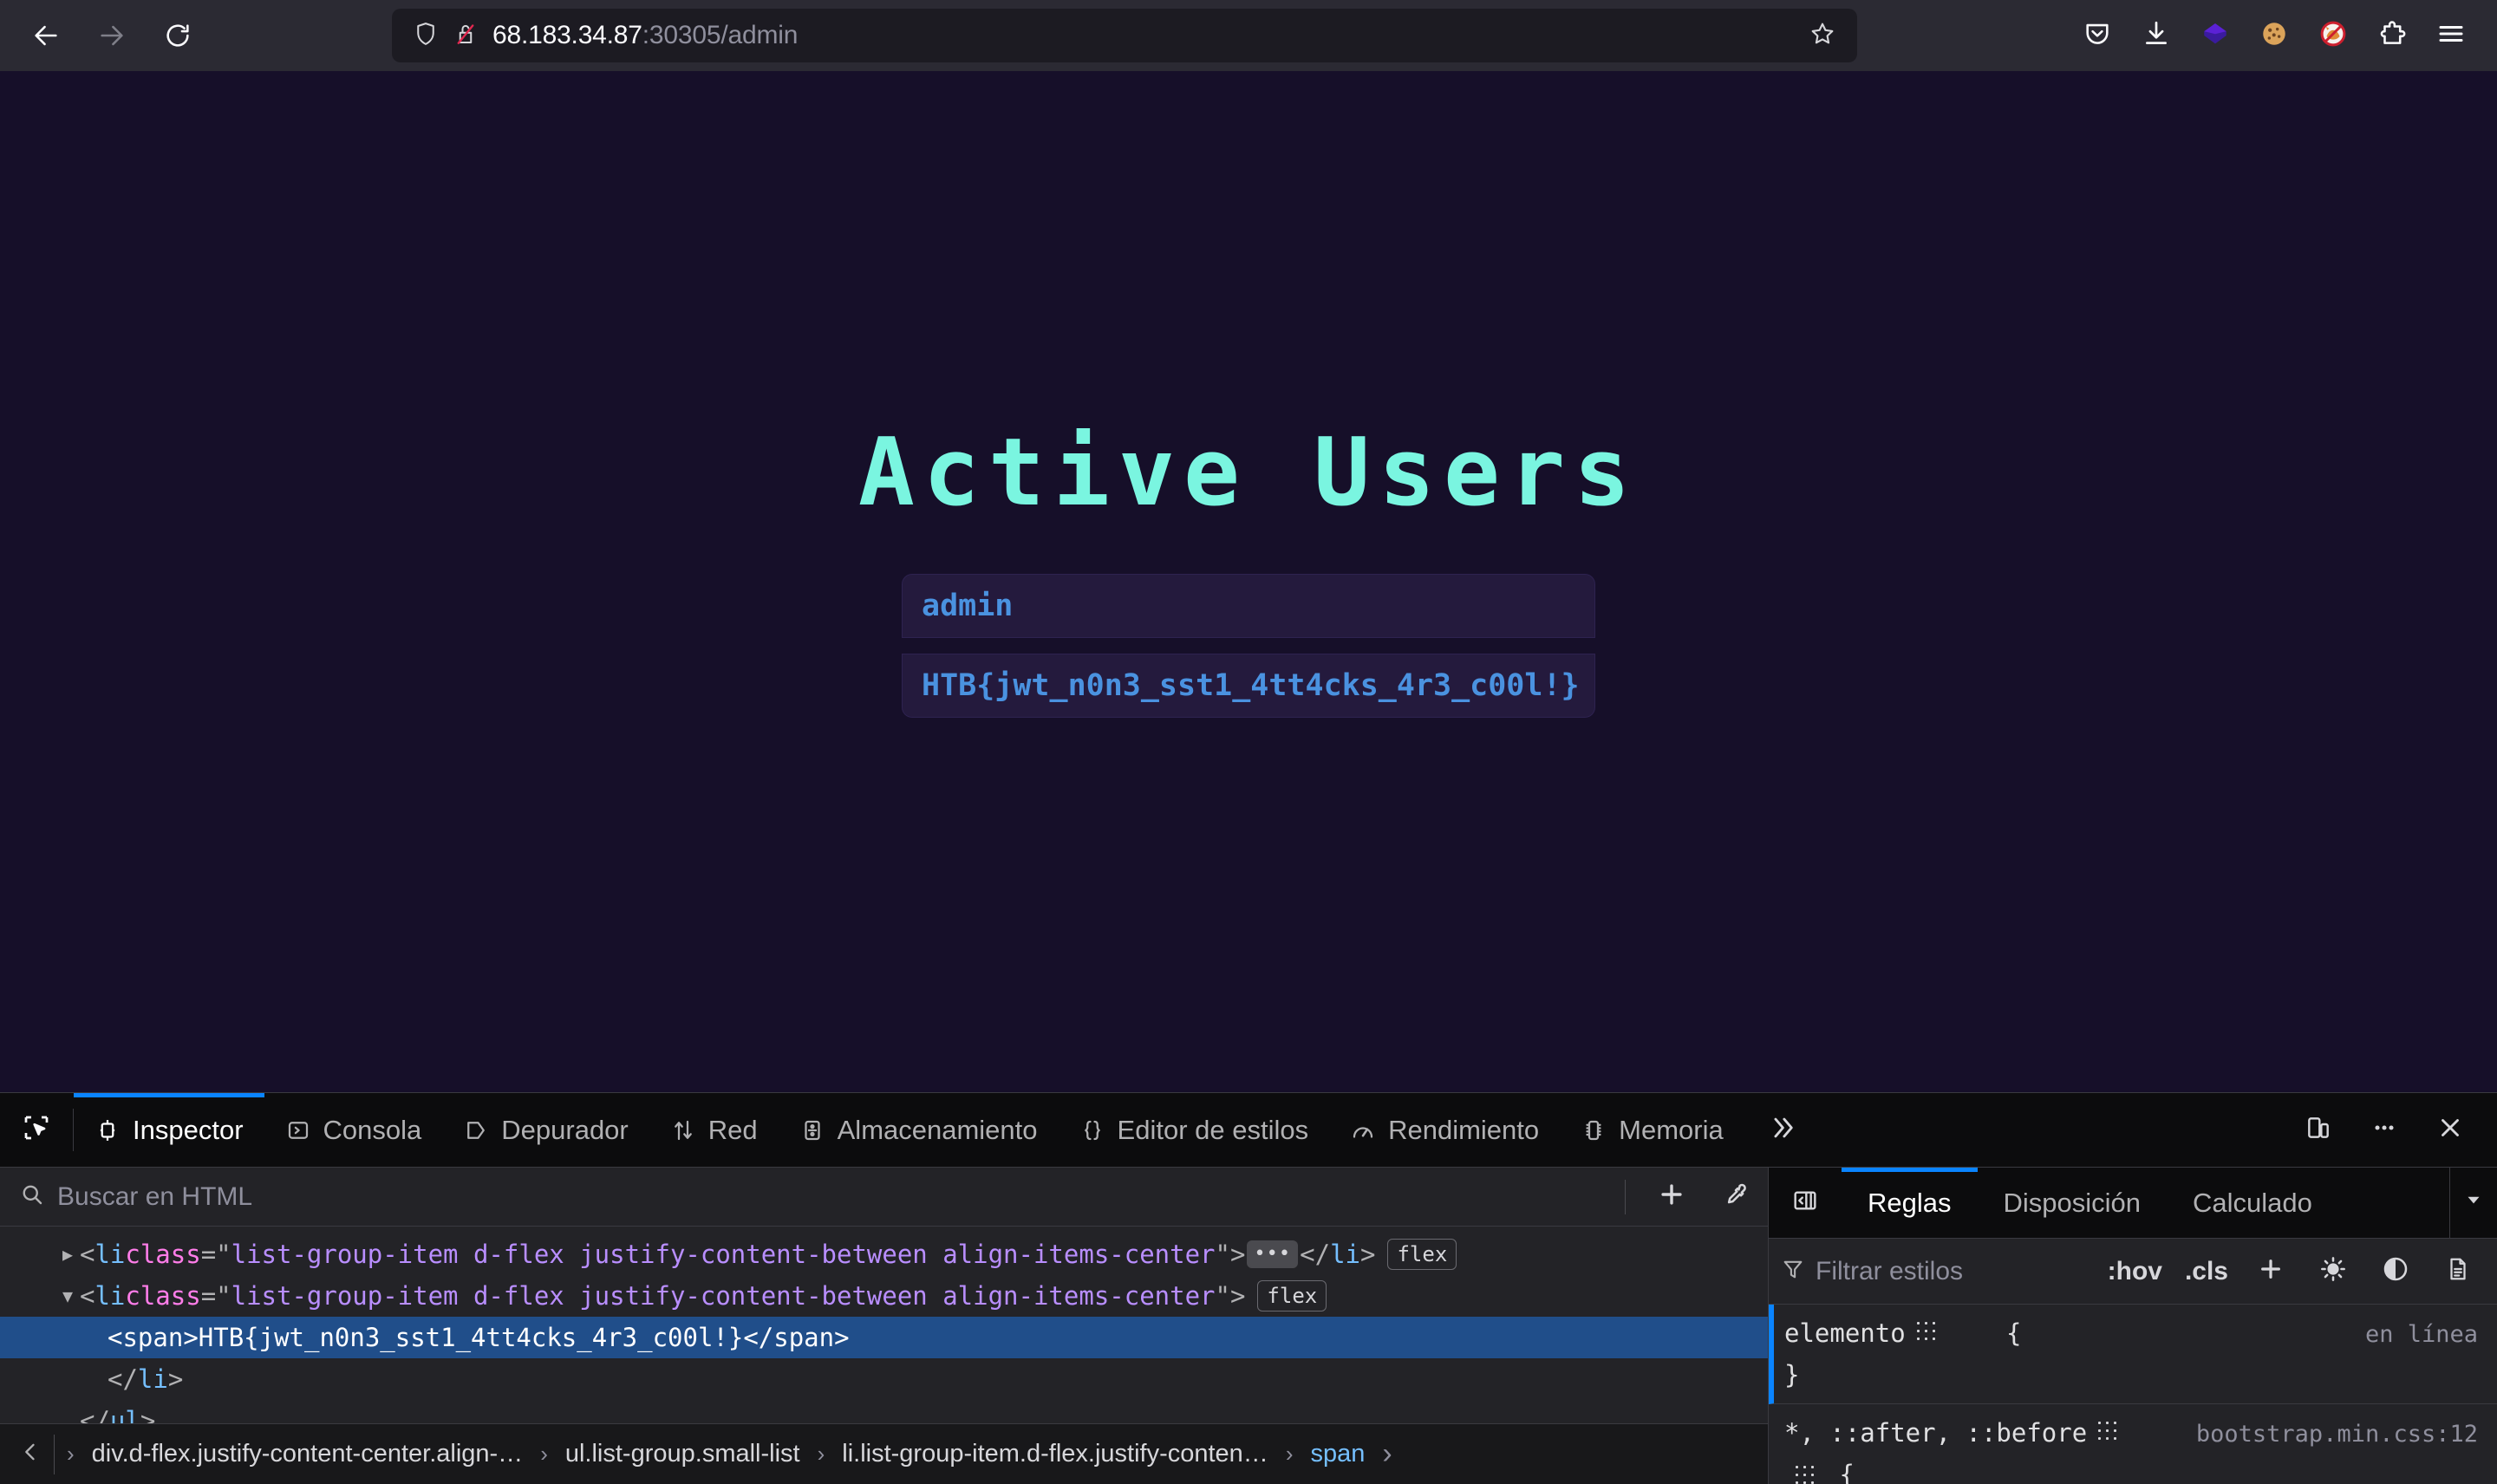 This screenshot has height=1484, width=2497. What do you see at coordinates (1289, 1454) in the screenshot?
I see `breadcrumb-chevron-icon: ›` at bounding box center [1289, 1454].